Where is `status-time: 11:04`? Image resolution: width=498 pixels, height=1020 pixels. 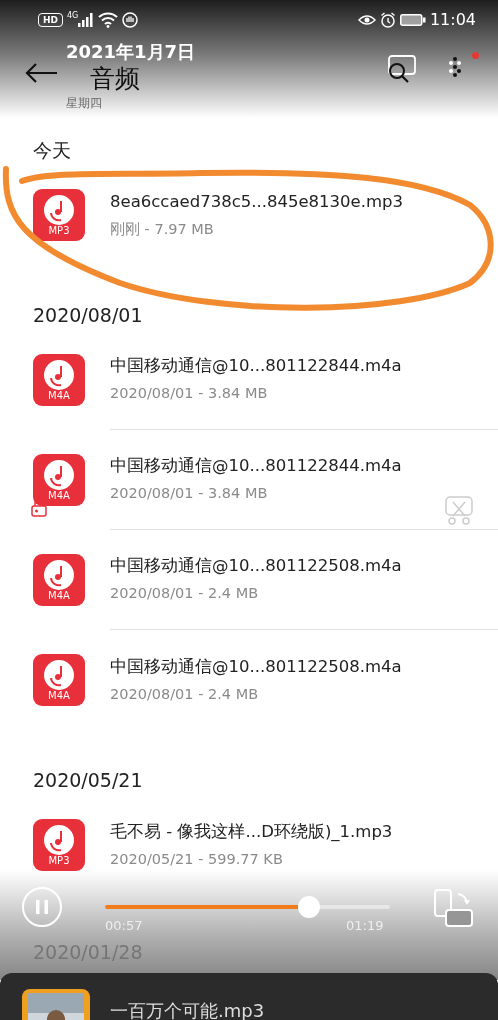
status-time: 11:04 is located at coordinates (452, 20).